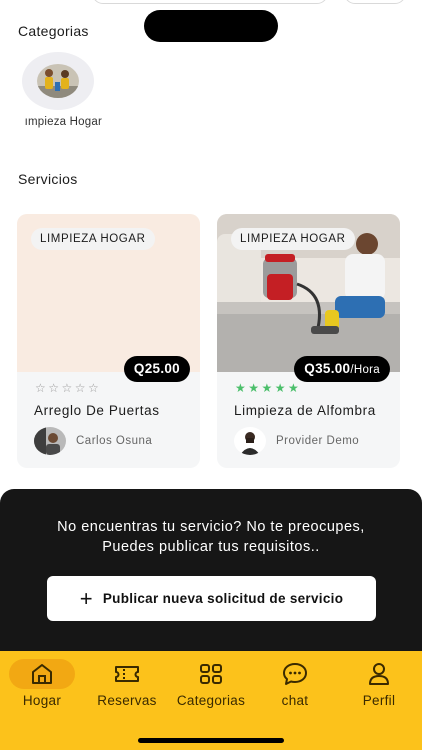 This screenshot has height=750, width=422. Describe the element at coordinates (211, 547) in the screenshot. I see `promo-line-2: Puedes publicar tus requisitos..` at that location.